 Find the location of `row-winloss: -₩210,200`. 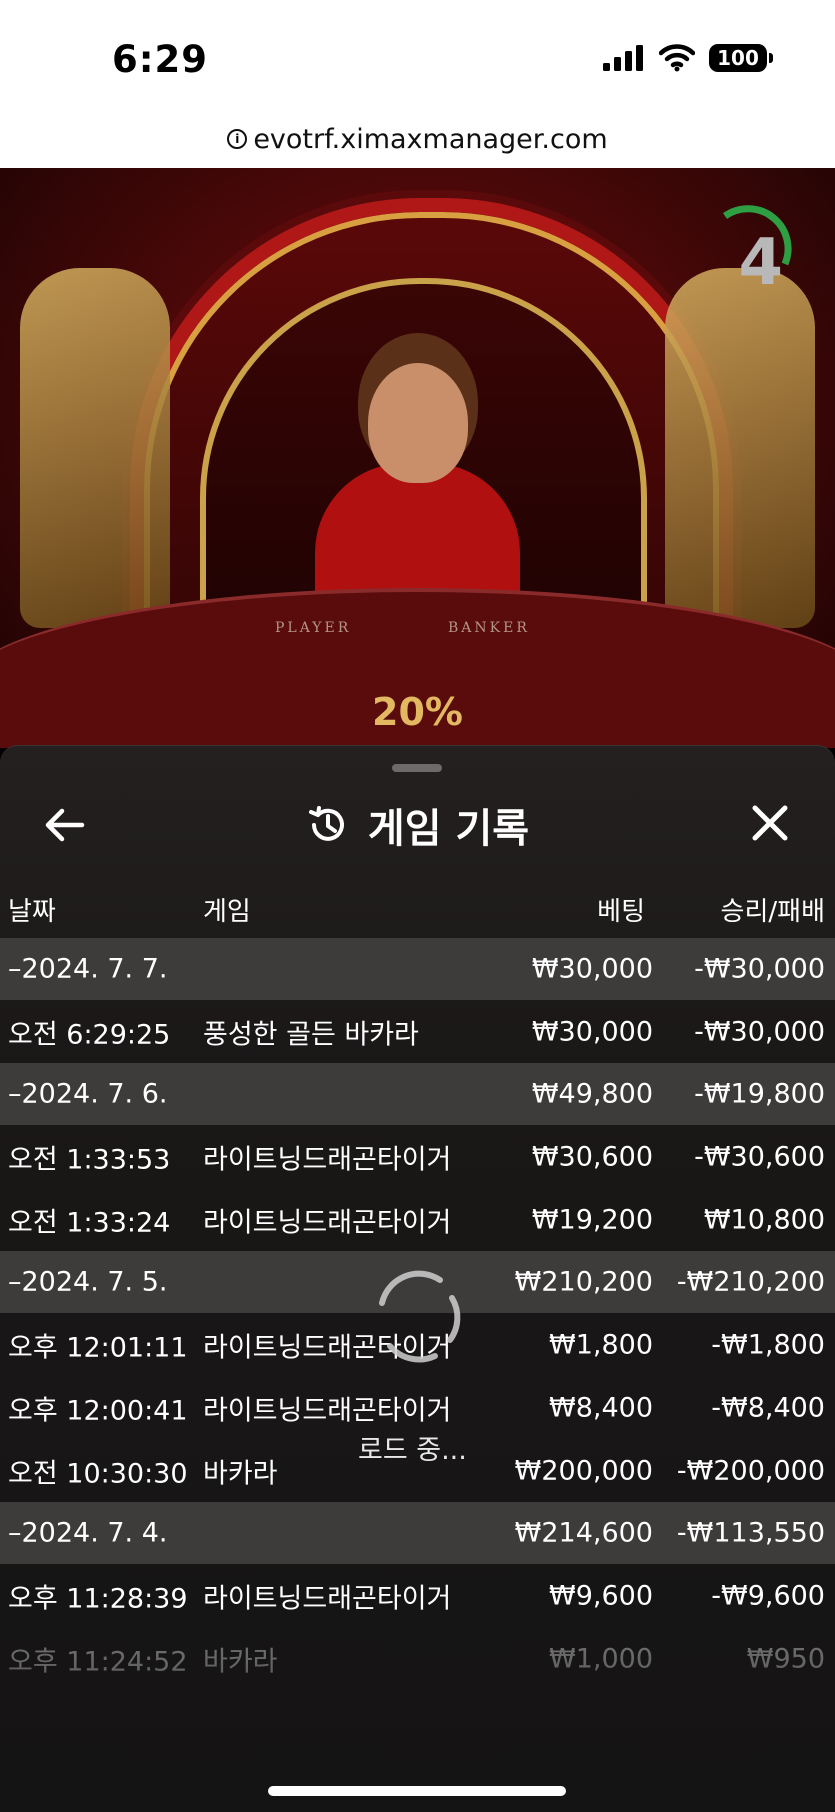

row-winloss: -₩210,200 is located at coordinates (750, 1282).